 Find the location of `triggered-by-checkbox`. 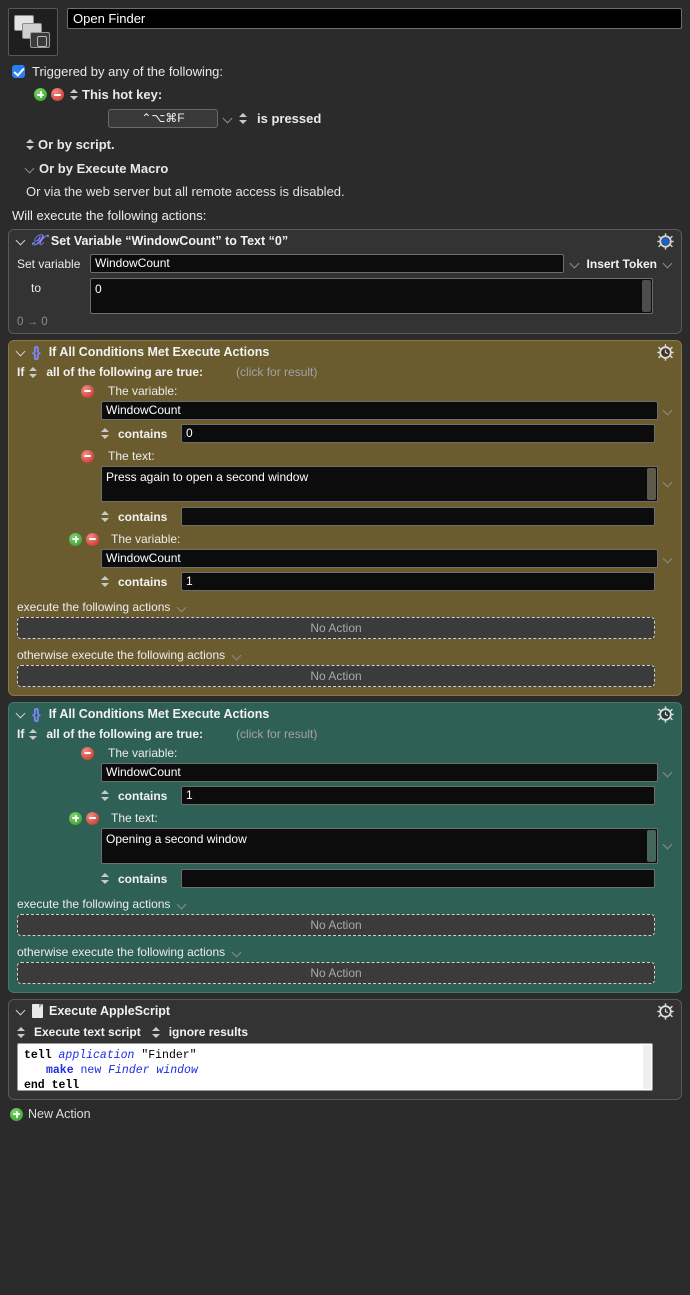

triggered-by-checkbox is located at coordinates (18, 71).